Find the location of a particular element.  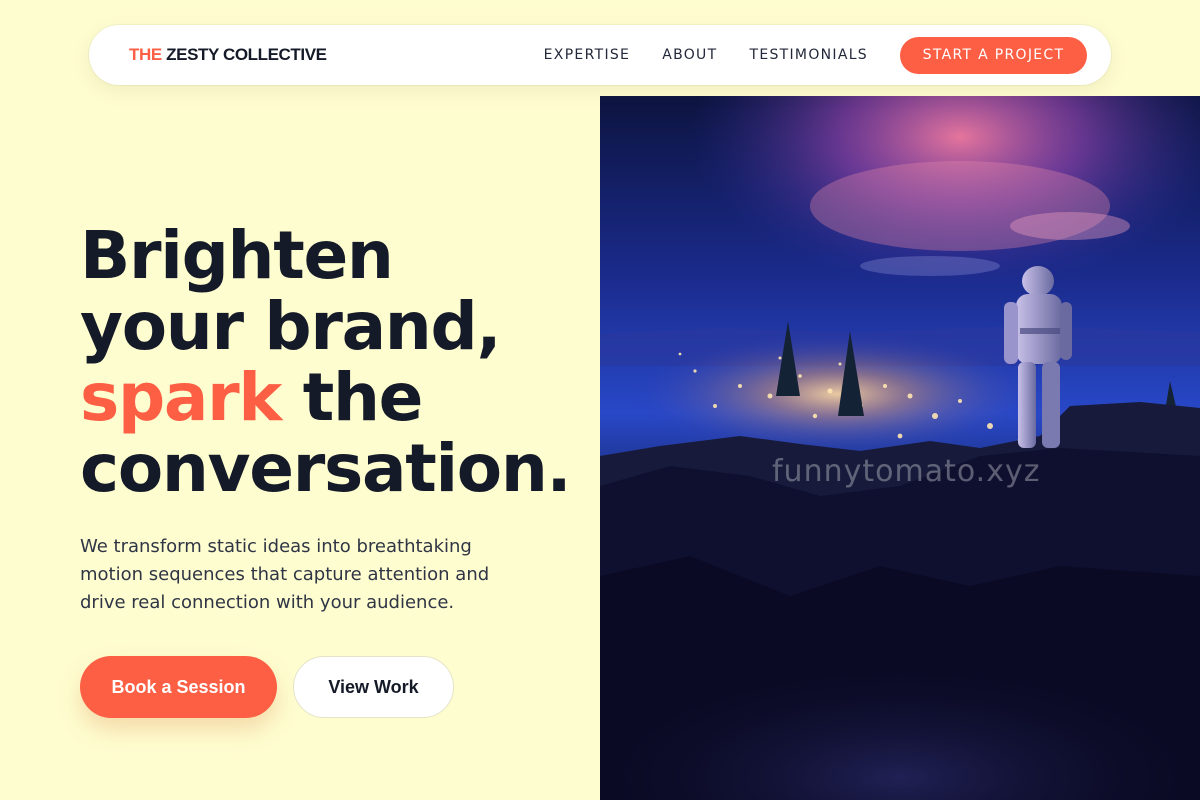

headline-line-3: spark the is located at coordinates (340, 397).